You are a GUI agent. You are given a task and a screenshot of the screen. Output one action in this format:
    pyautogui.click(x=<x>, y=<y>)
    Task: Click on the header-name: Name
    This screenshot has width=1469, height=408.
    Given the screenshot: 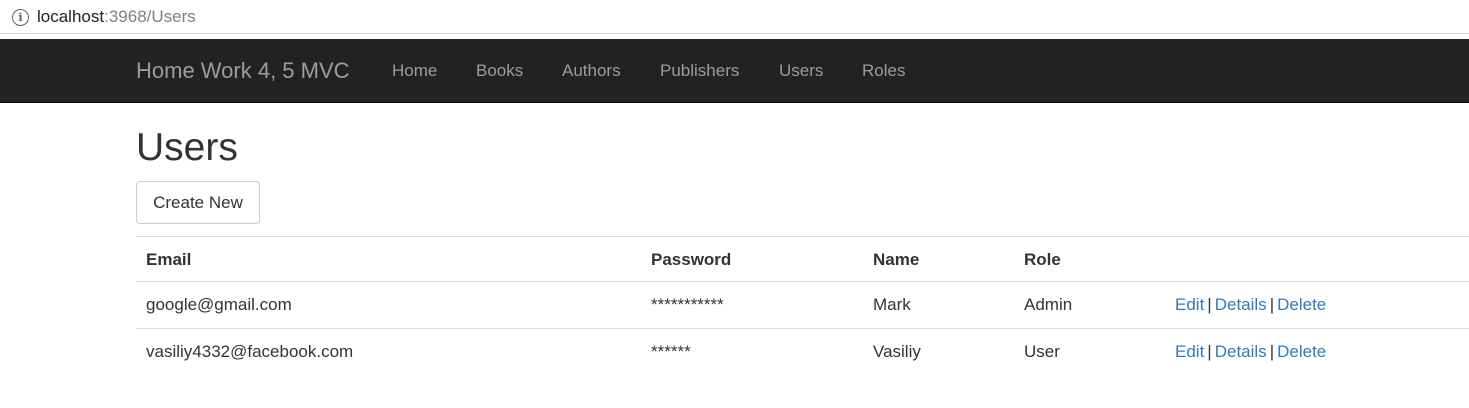 What is the action you would take?
    pyautogui.click(x=896, y=259)
    